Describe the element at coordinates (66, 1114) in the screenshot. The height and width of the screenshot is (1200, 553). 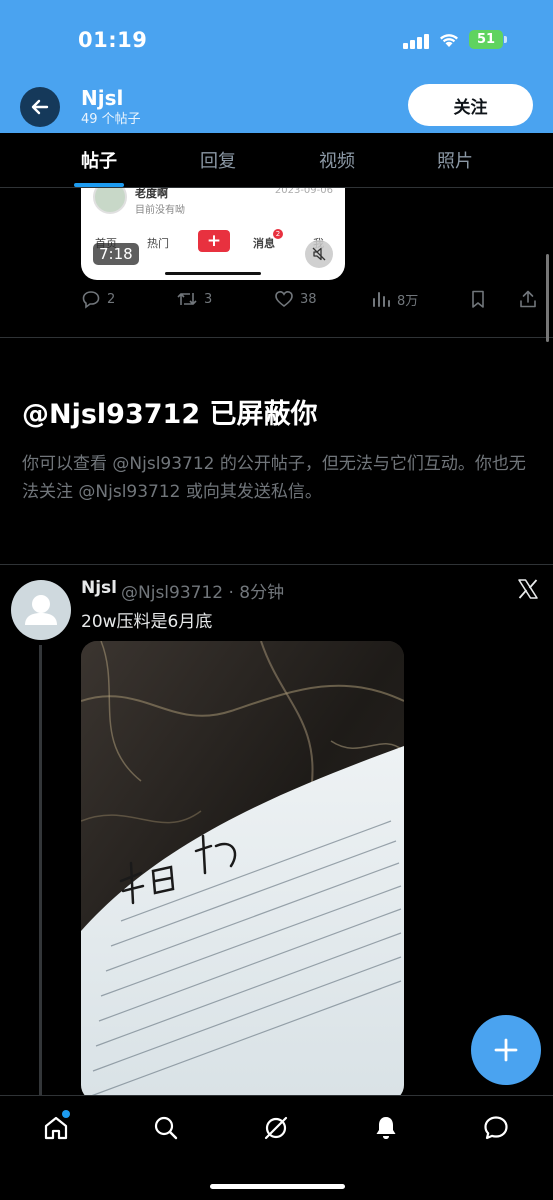
I see `home-notification-dot` at that location.